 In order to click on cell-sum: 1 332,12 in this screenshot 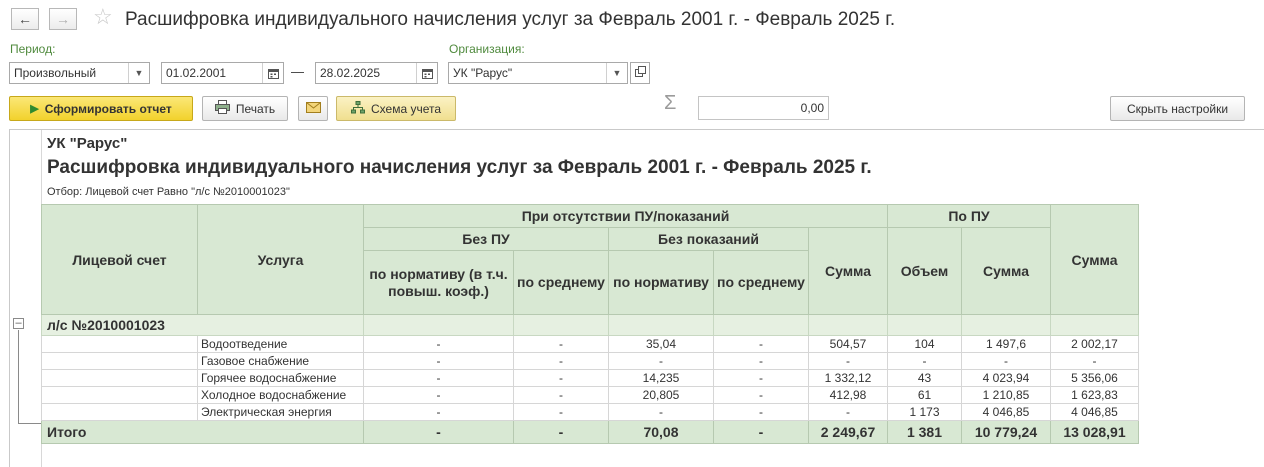, I will do `click(848, 378)`.